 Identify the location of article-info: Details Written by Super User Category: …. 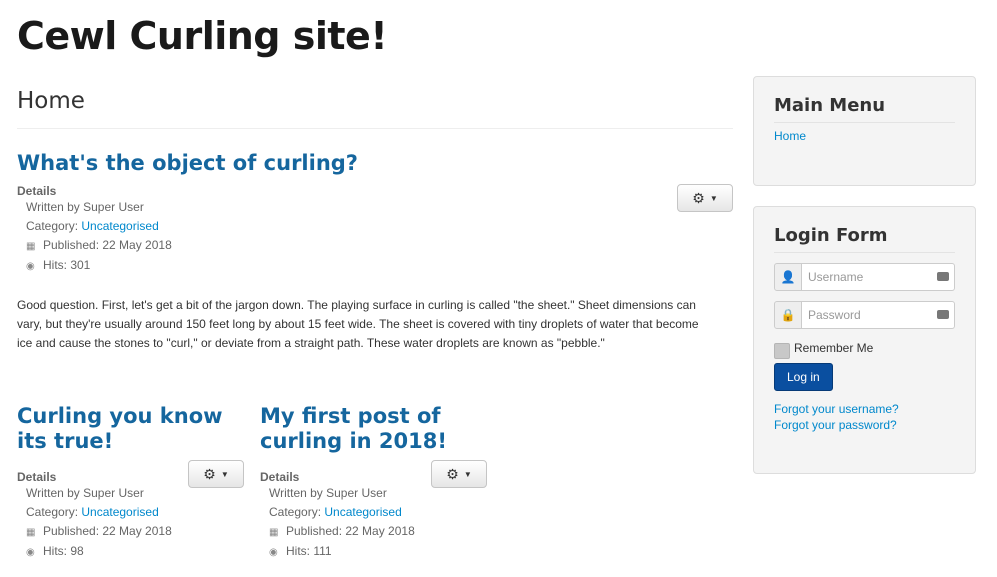
(375, 230).